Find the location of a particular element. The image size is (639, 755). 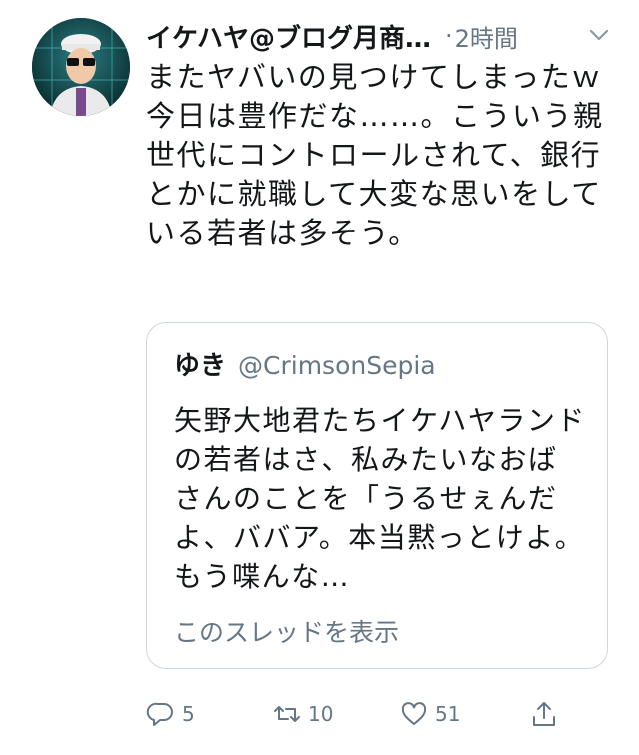

heart-icon is located at coordinates (414, 714).